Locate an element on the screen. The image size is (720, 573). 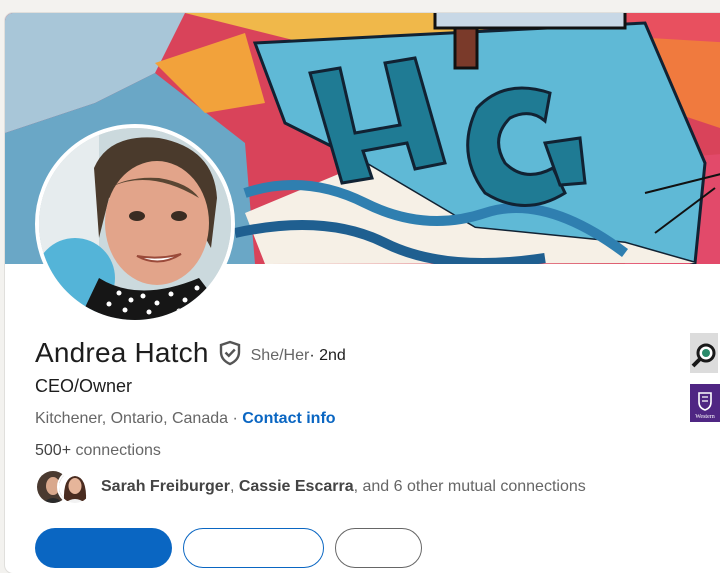
mutual-avatars is located at coordinates (66, 487).